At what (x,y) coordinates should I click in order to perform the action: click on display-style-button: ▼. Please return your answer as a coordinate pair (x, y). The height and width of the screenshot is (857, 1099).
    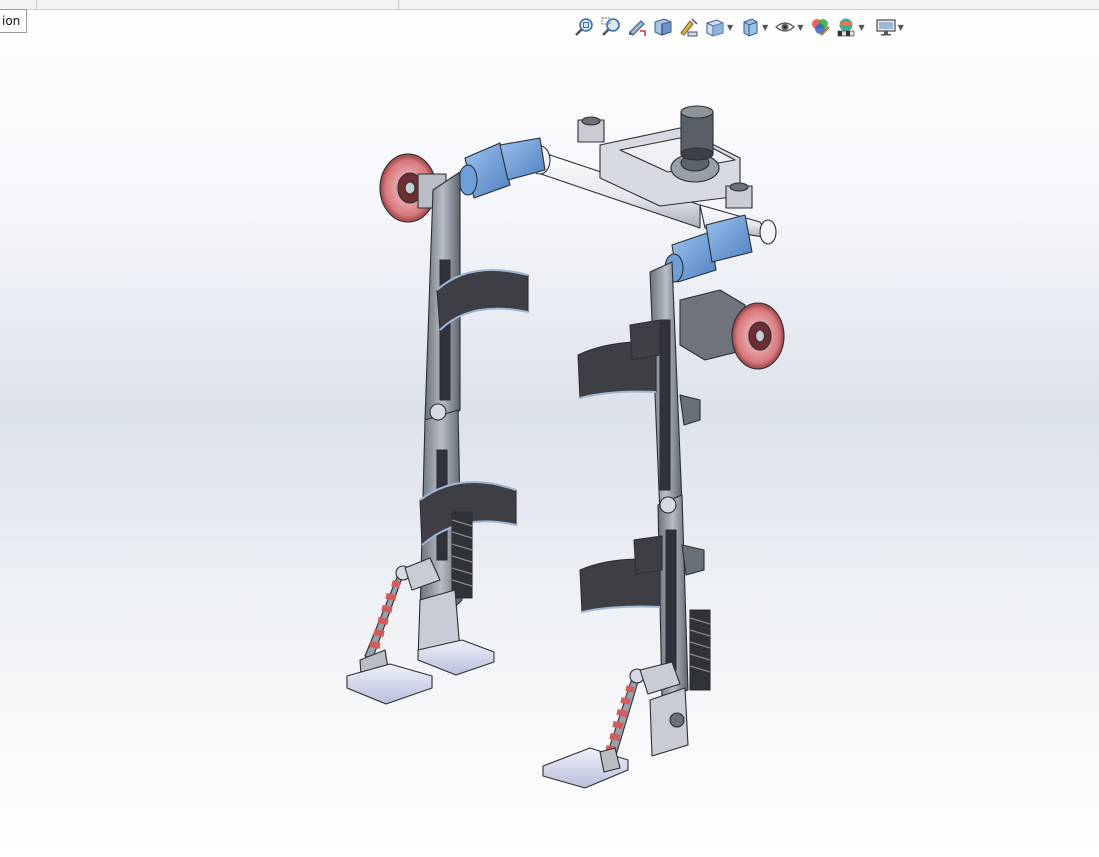
    Looking at the image, I should click on (755, 27).